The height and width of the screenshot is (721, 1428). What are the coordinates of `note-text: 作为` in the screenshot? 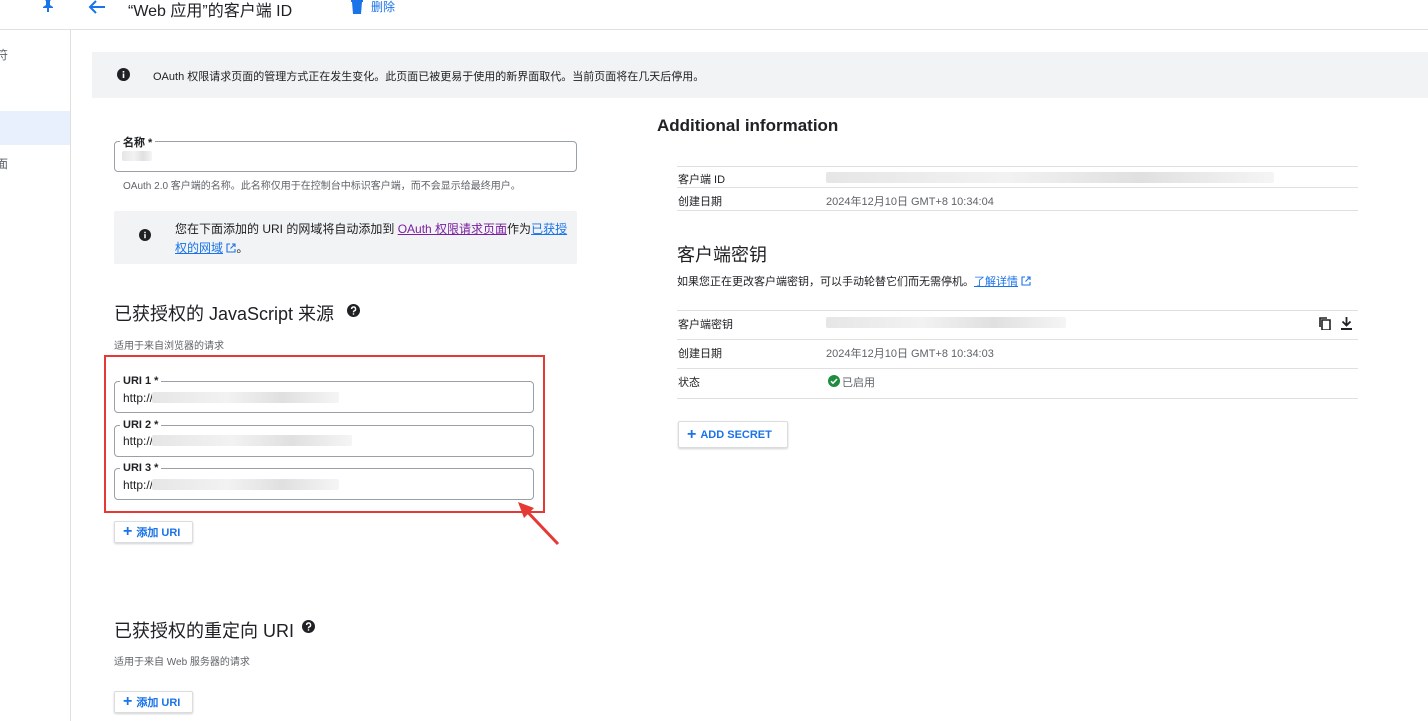 It's located at (519, 229).